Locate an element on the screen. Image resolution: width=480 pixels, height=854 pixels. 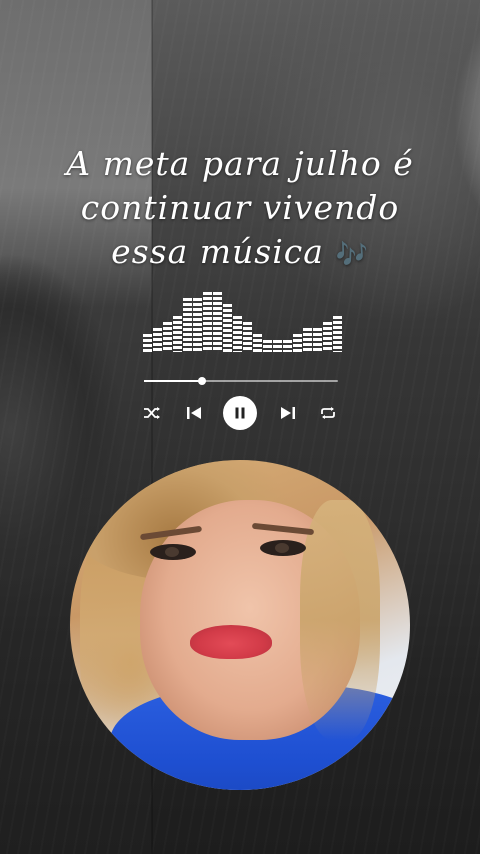
next-button is located at coordinates (288, 413).